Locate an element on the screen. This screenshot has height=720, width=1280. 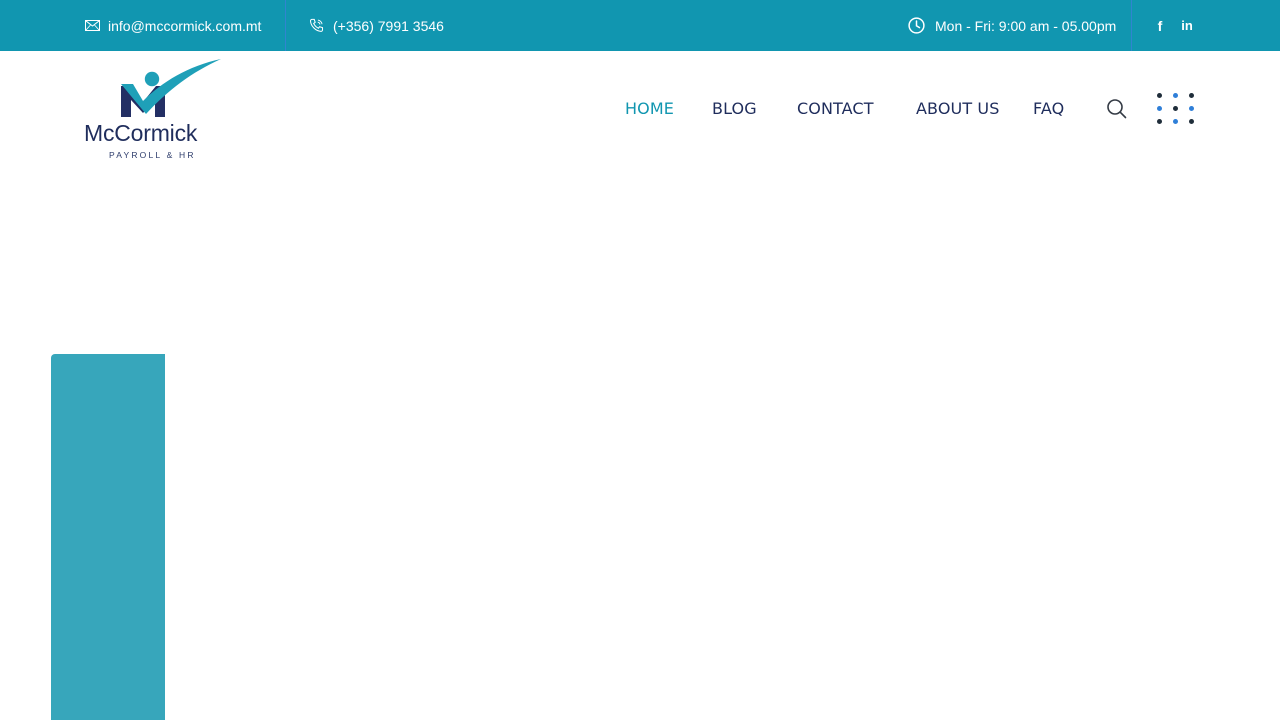
dots-grid-icon is located at coordinates (1177, 111).